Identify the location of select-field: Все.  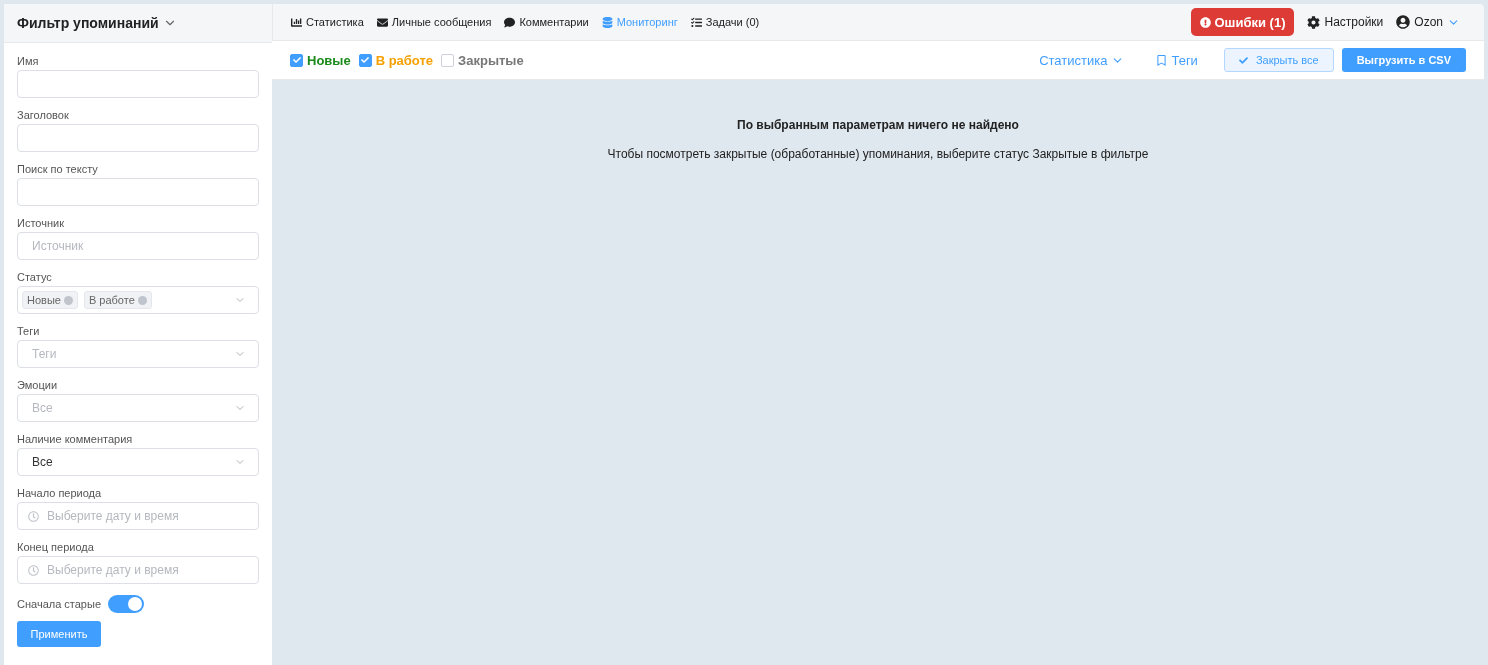
(138, 462).